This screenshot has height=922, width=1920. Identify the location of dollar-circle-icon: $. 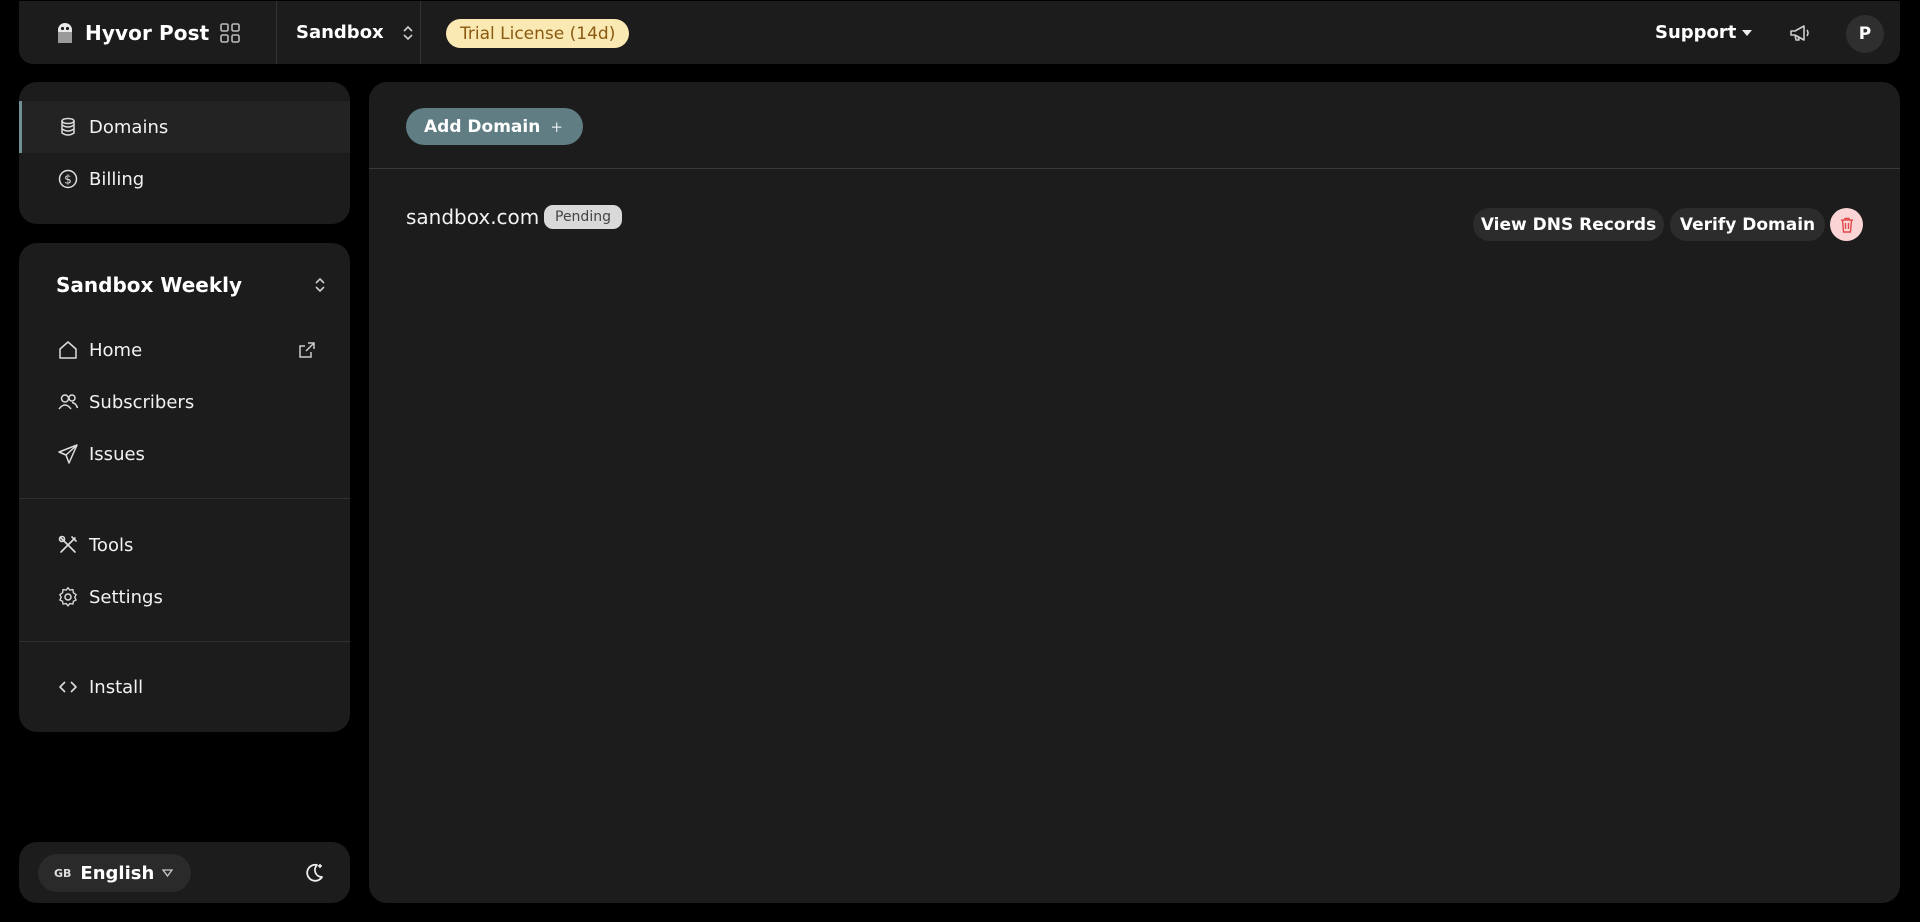
(68, 179).